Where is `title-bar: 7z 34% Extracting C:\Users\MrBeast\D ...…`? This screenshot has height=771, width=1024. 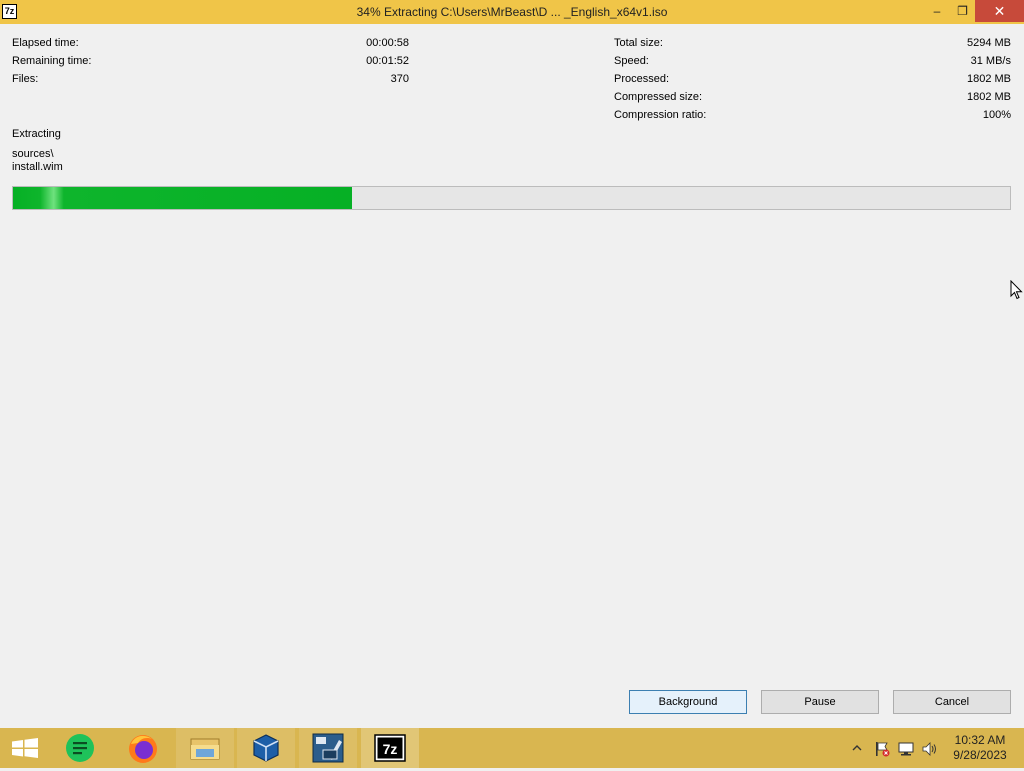 title-bar: 7z 34% Extracting C:\Users\MrBeast\D ...… is located at coordinates (512, 12).